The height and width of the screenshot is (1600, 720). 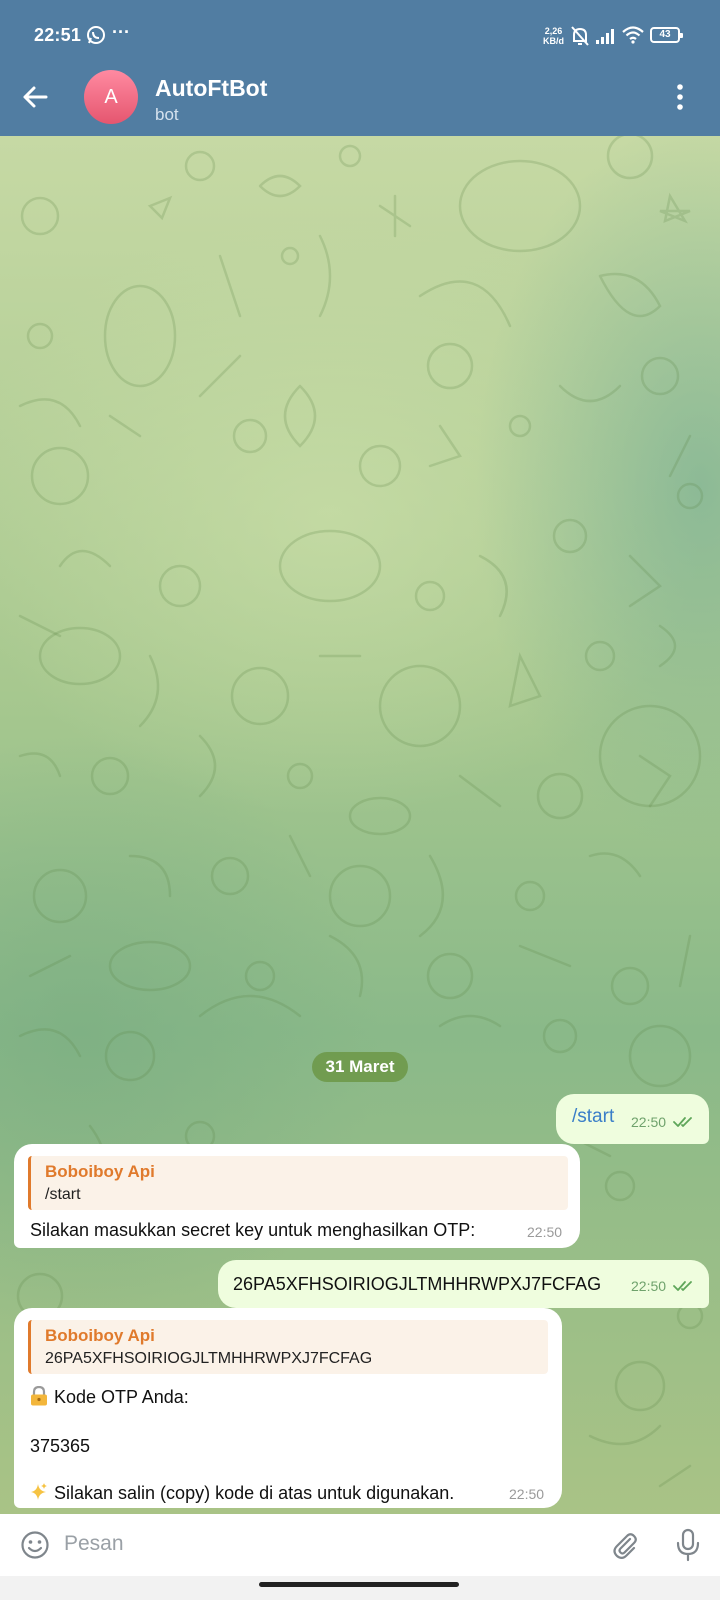 I want to click on status-time: 22:51, so click(x=58, y=35).